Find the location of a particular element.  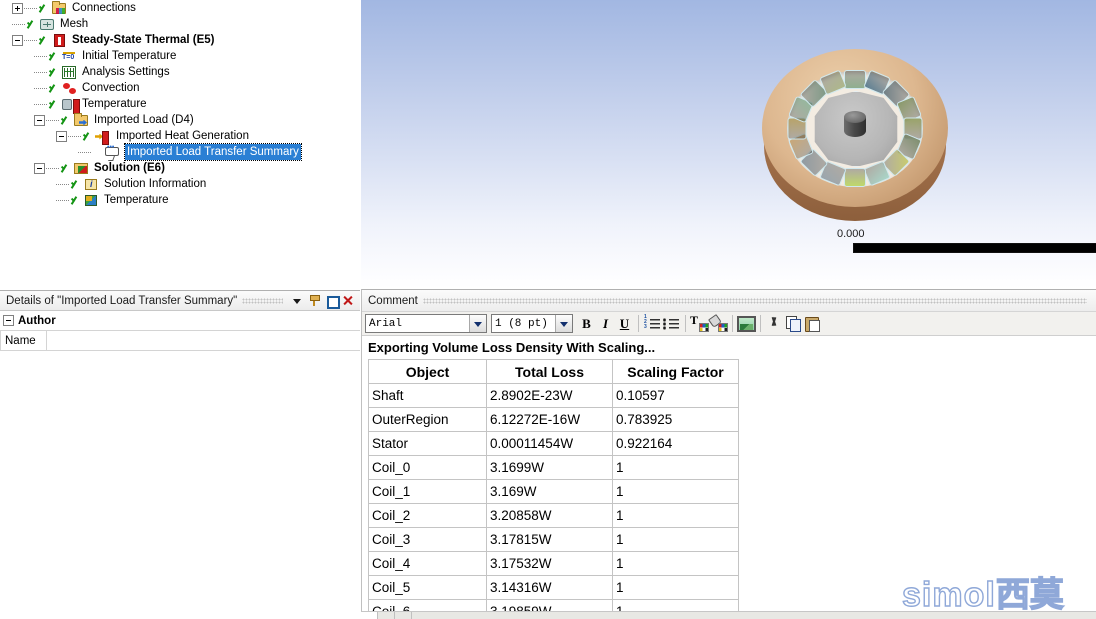

mesh-icon is located at coordinates (47, 24).